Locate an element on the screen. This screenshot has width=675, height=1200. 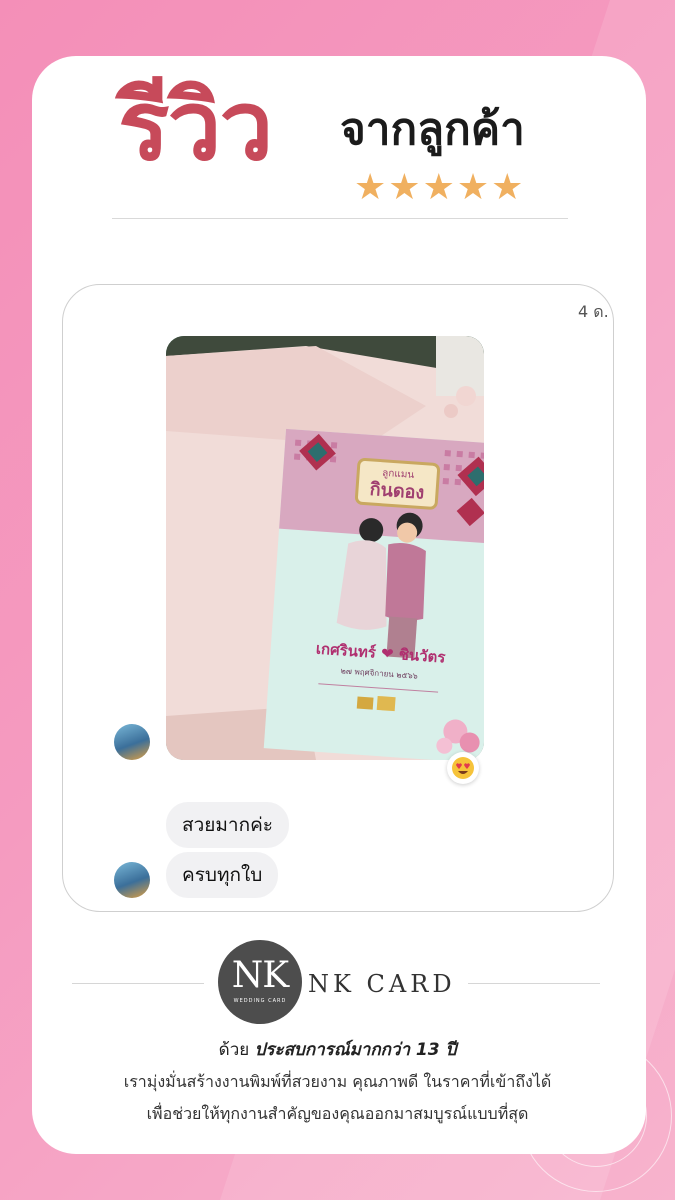
chat-message-bubble: ครบทุกใบ is located at coordinates (222, 875).